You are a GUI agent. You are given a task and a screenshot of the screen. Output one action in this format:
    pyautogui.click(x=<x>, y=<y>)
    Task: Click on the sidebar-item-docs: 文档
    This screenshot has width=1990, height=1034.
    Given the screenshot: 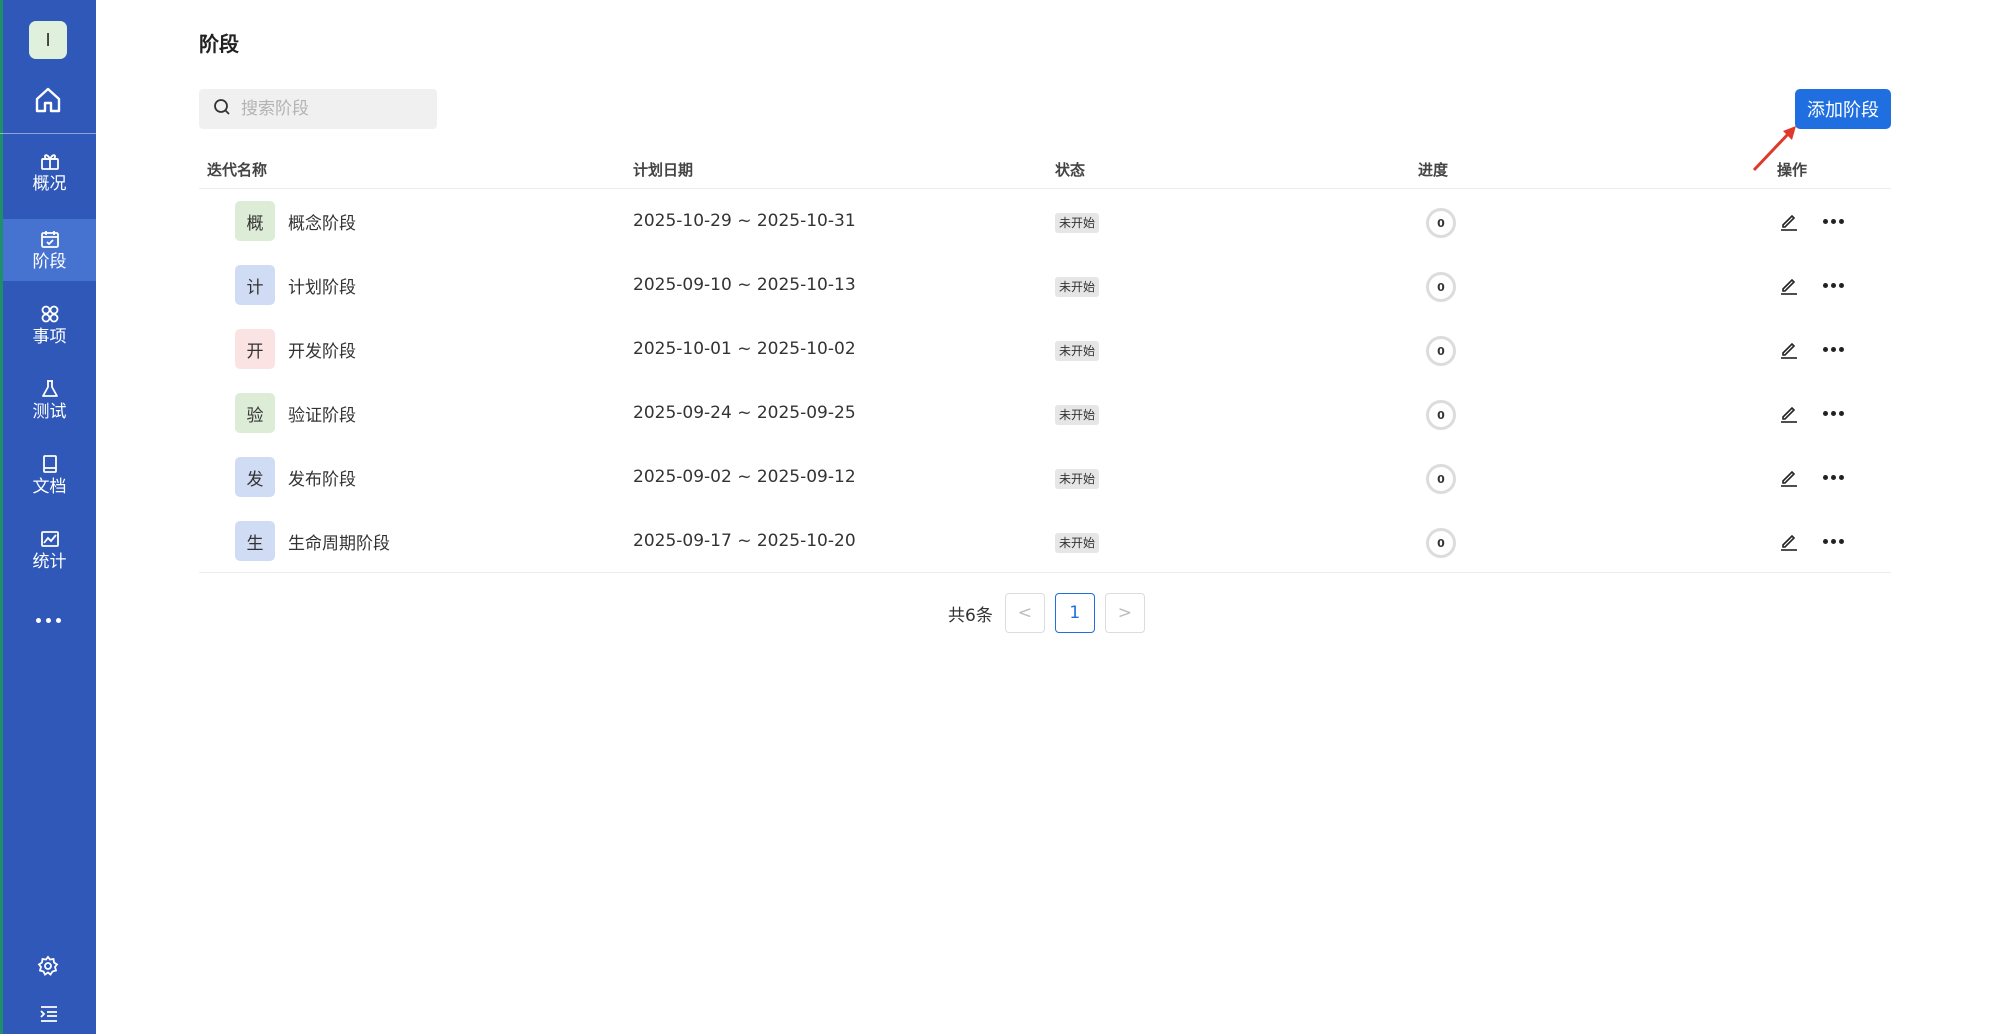 What is the action you would take?
    pyautogui.click(x=49, y=475)
    